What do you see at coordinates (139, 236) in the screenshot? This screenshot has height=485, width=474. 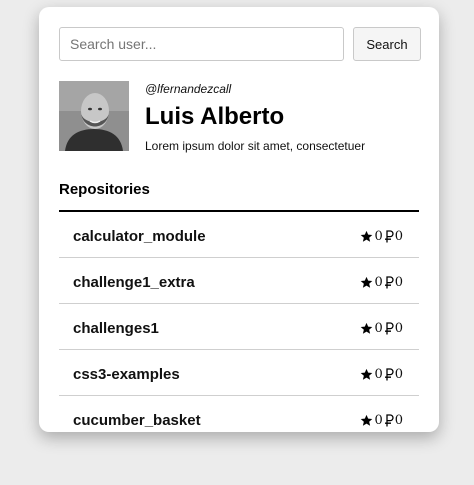 I see `repository-name: calculator_module` at bounding box center [139, 236].